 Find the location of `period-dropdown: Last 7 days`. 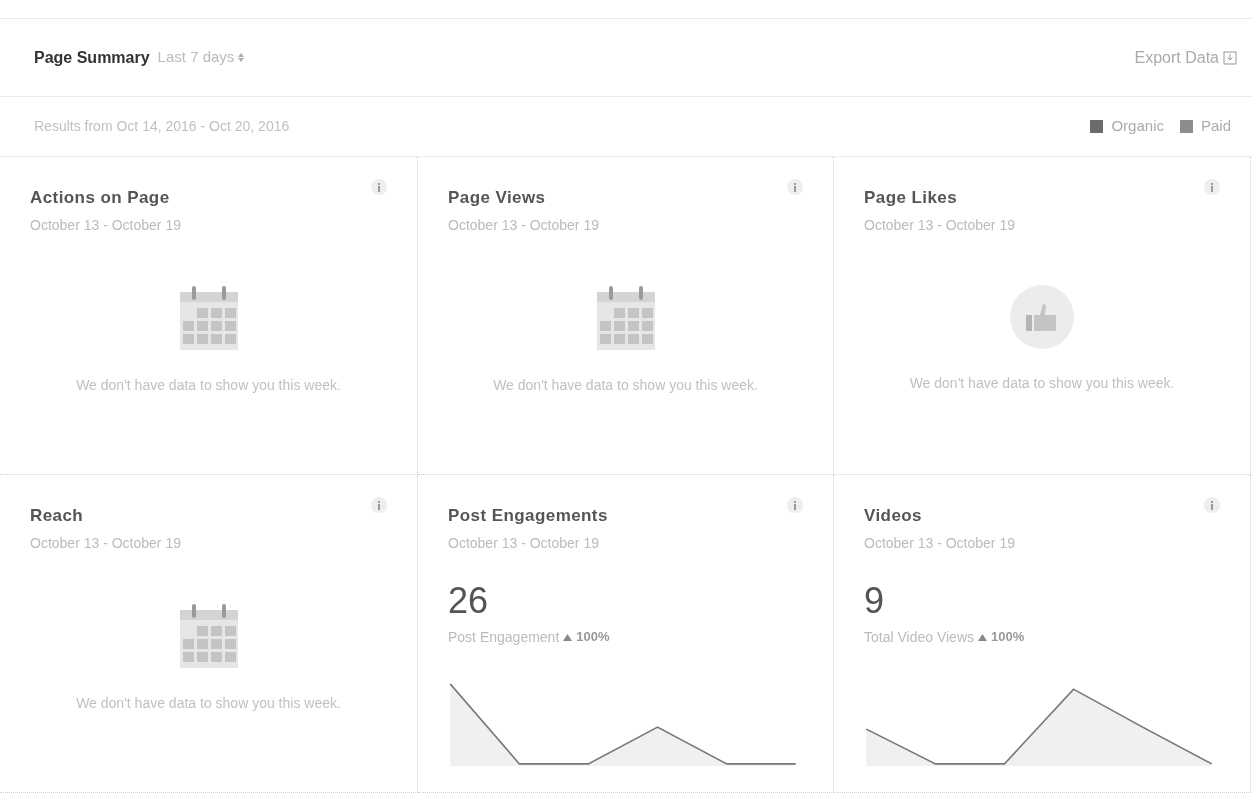

period-dropdown: Last 7 days is located at coordinates (201, 57).